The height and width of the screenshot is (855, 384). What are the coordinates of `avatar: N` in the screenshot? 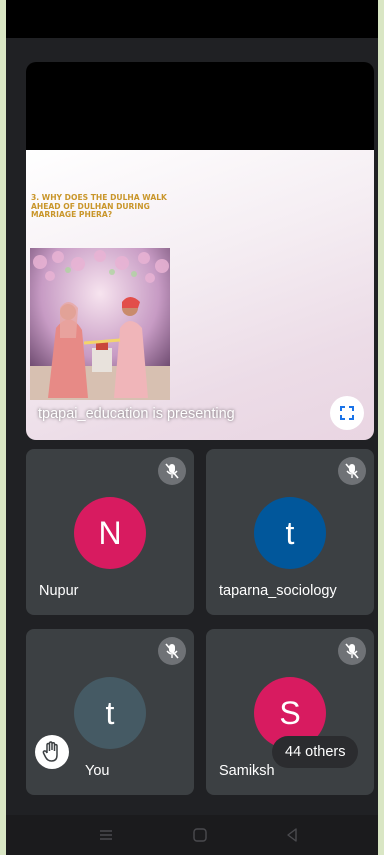 It's located at (110, 533).